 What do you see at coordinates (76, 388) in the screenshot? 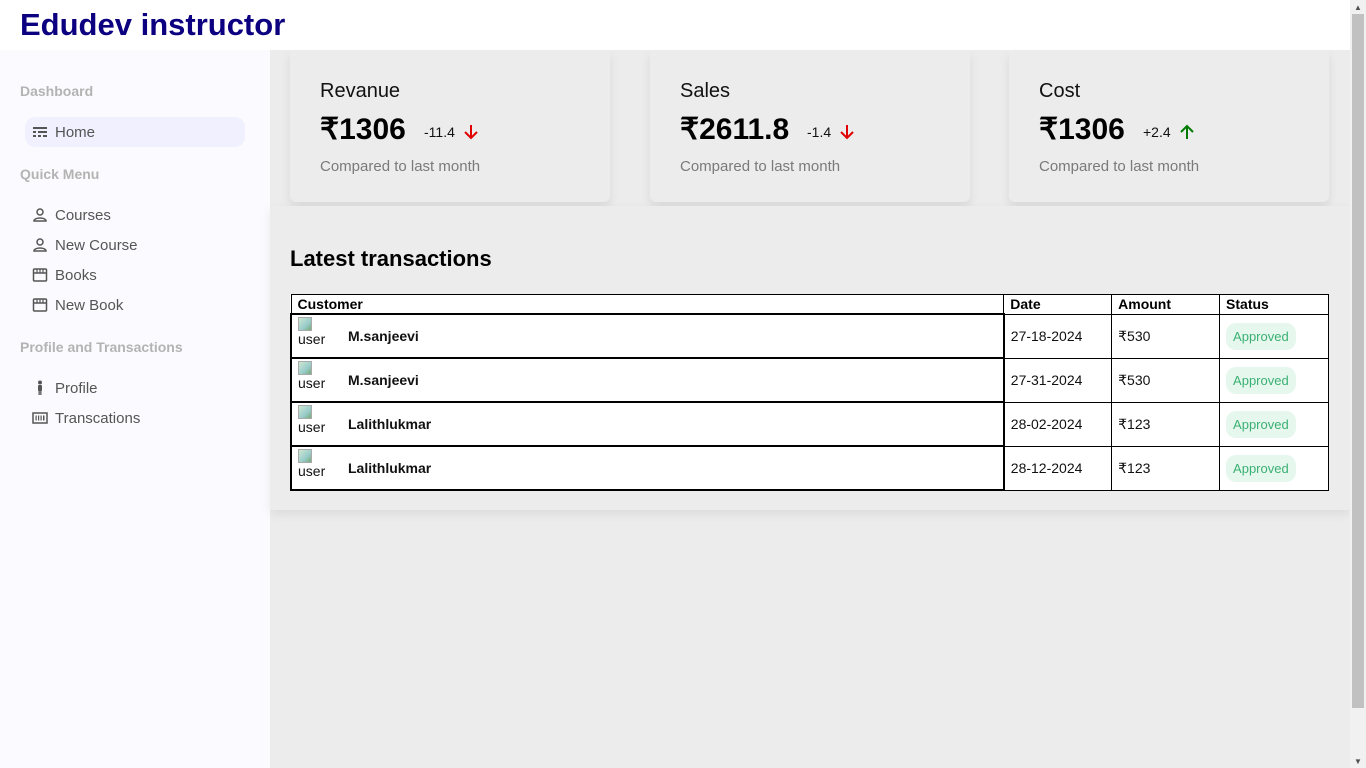
I see `sidebar-item-label: Profile` at bounding box center [76, 388].